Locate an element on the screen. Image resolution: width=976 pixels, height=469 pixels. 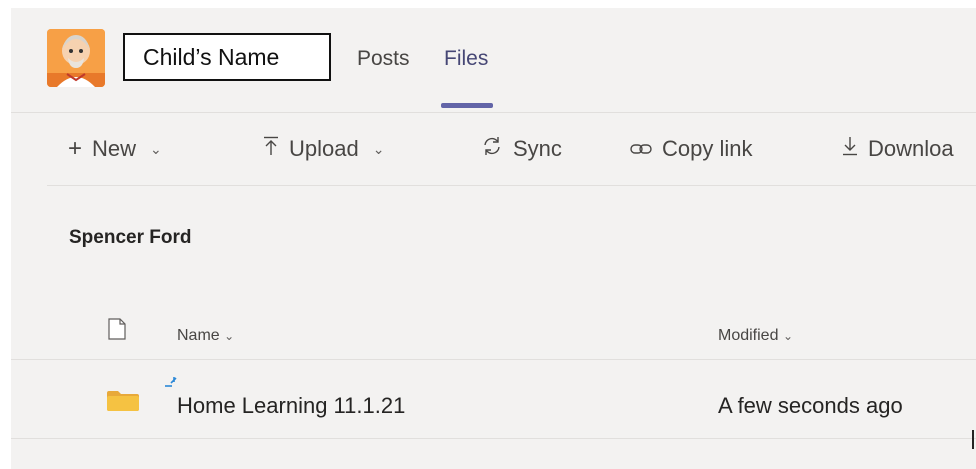
download-icon is located at coordinates (850, 149).